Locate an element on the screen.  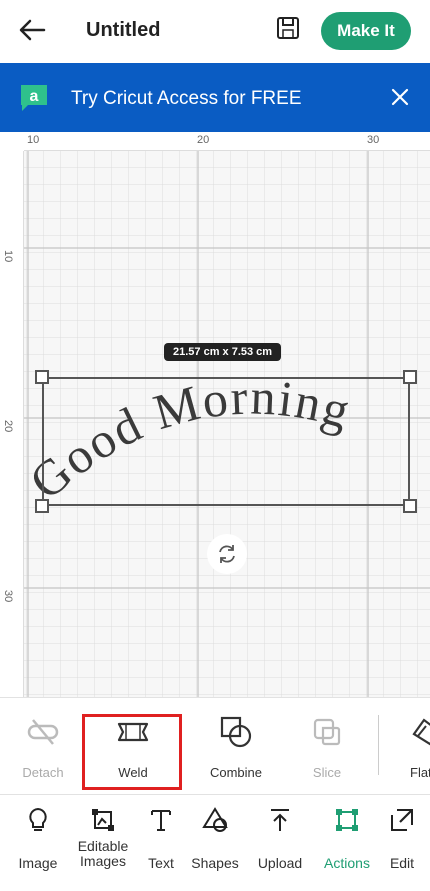
nav-label: Shapes is located at coordinates (215, 863).